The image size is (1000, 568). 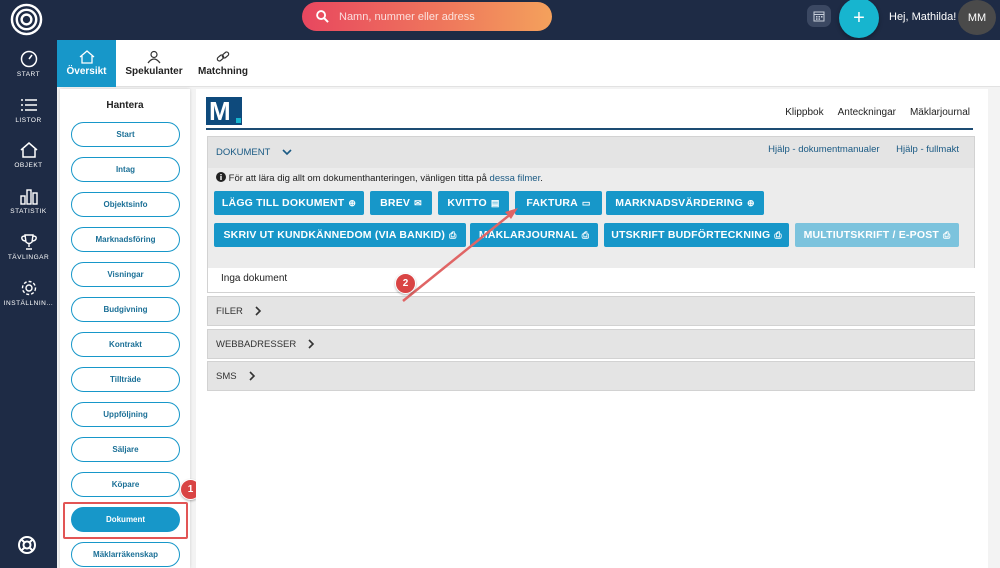 I want to click on rail-item-listor: LISTOR, so click(x=28, y=110).